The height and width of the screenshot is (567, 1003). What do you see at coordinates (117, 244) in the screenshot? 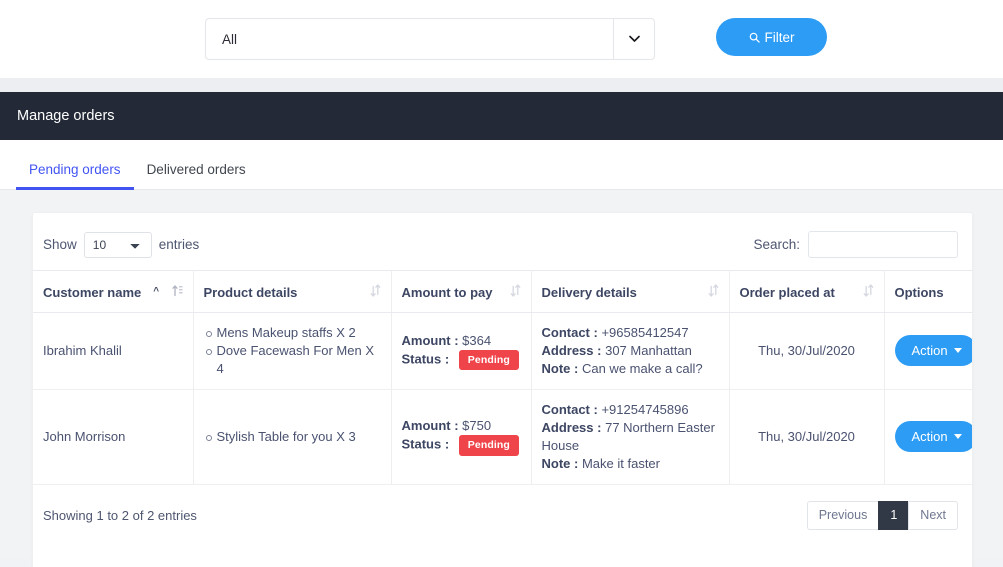
I see `page-length-select: 10` at bounding box center [117, 244].